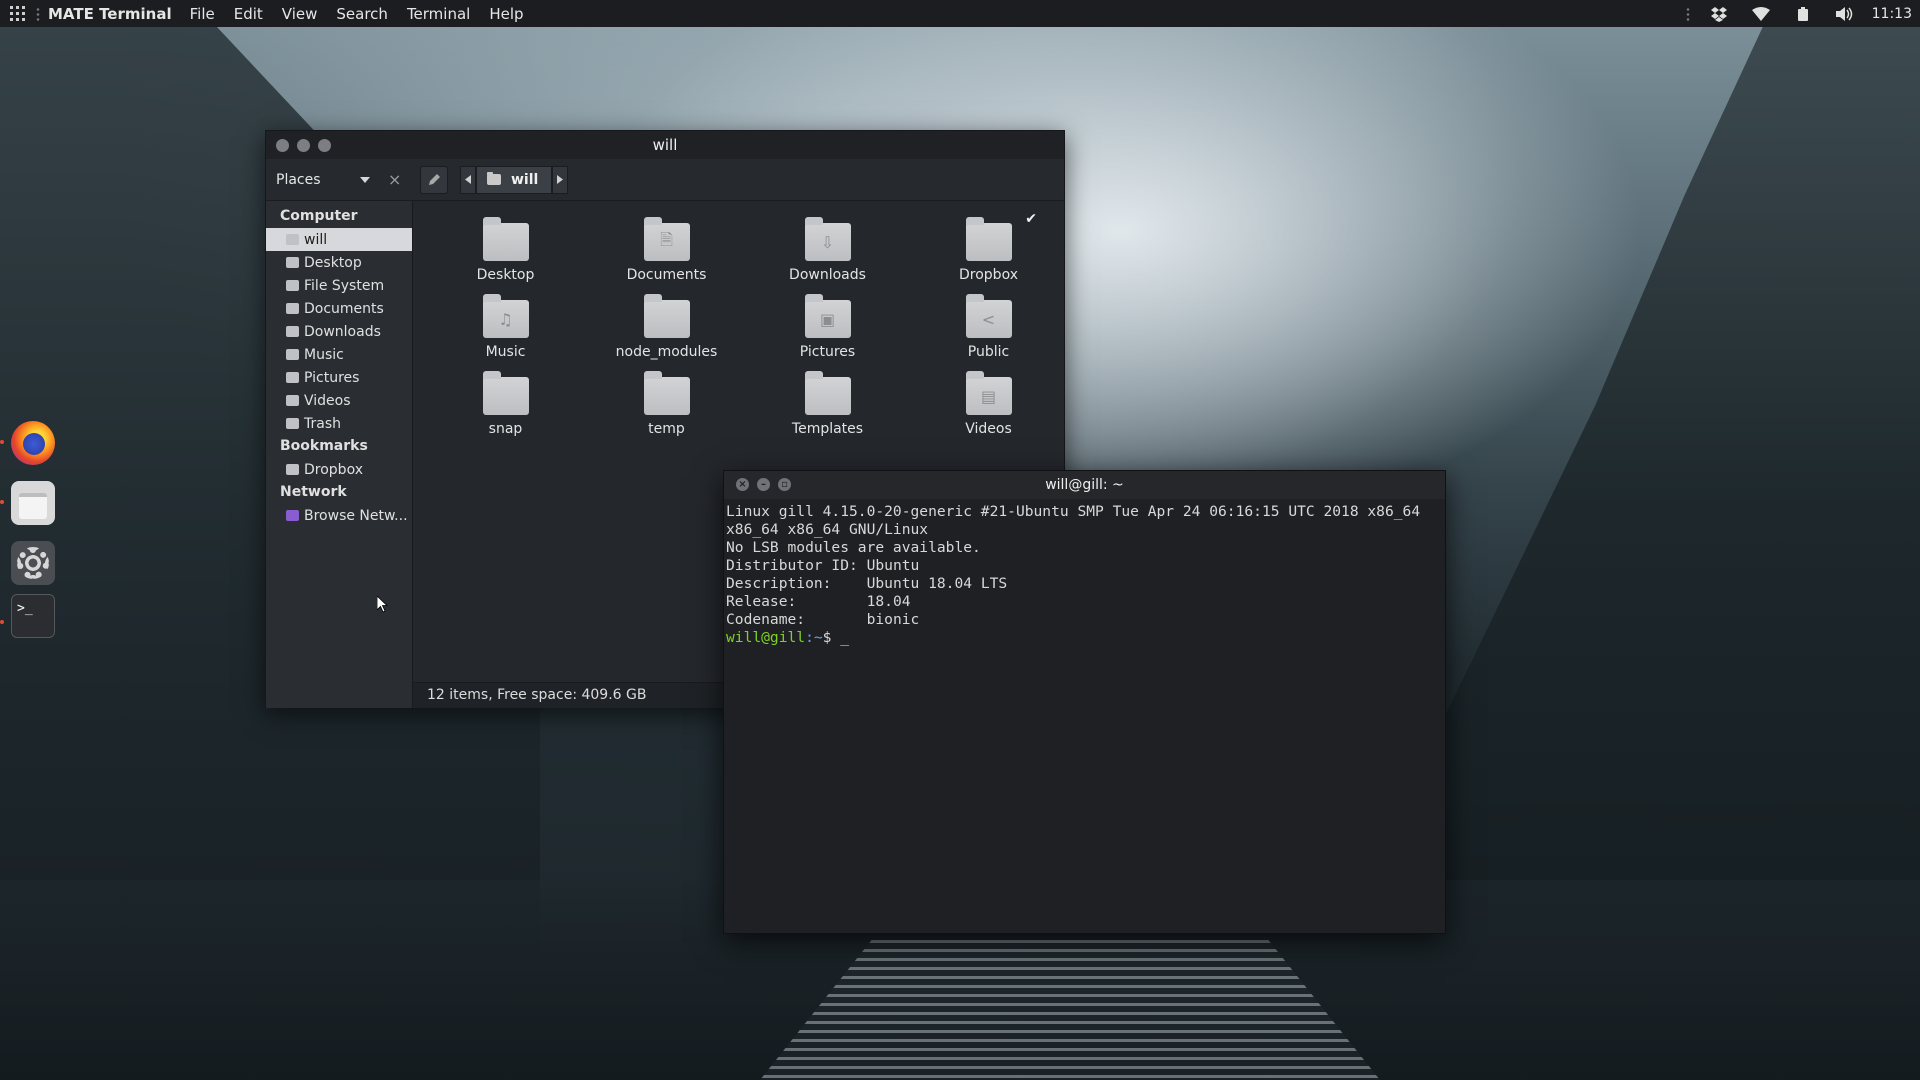  Describe the element at coordinates (1845, 13) in the screenshot. I see `volume-icon` at that location.